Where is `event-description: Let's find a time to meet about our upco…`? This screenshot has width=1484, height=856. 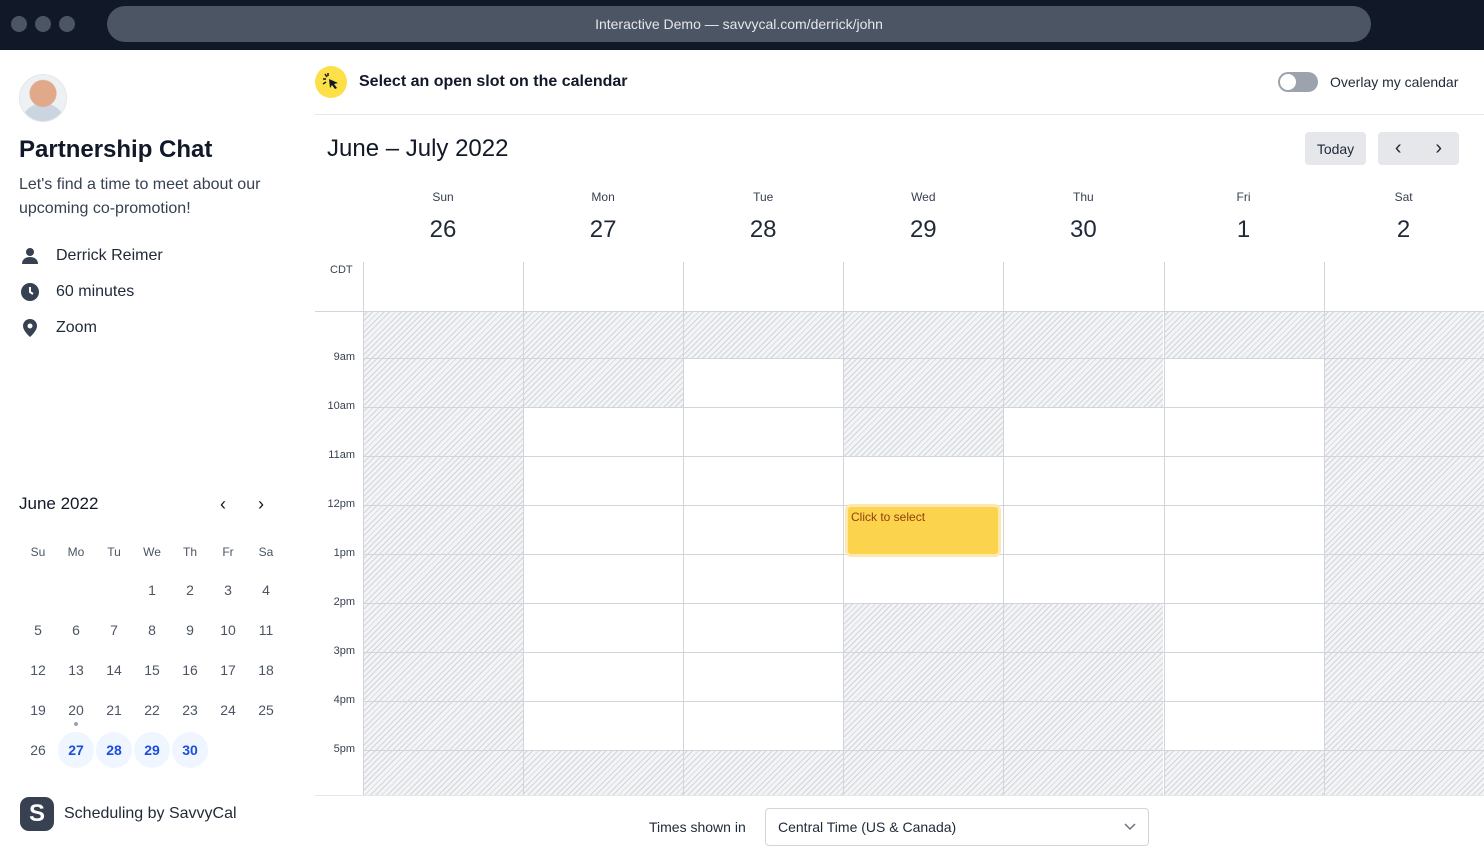 event-description: Let's find a time to meet about our upco… is located at coordinates (140, 196).